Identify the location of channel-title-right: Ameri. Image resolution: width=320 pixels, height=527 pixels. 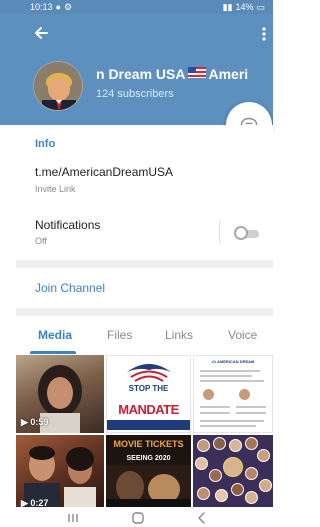
(228, 74).